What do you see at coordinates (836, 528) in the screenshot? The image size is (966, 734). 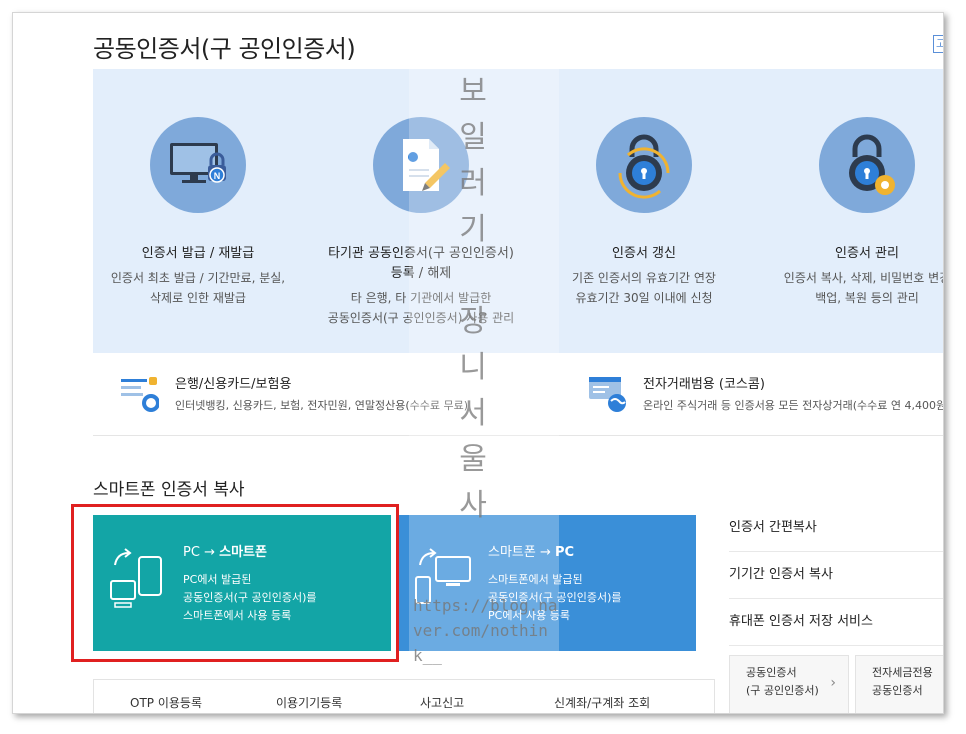 I see `side-link-easy-copy: 인증서 간편복사` at bounding box center [836, 528].